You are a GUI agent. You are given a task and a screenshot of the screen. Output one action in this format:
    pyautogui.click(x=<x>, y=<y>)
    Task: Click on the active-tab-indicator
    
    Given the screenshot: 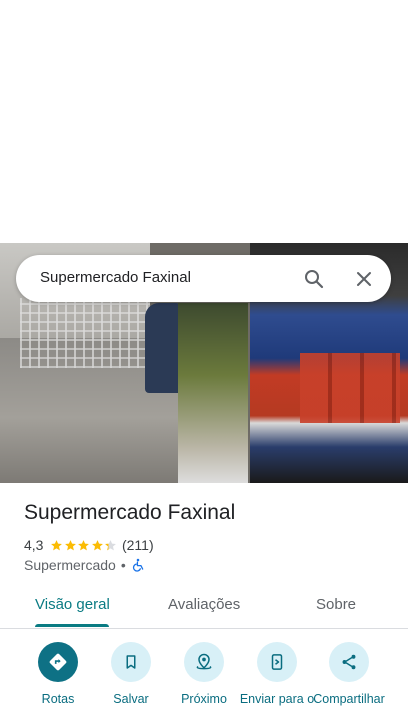 What is the action you would take?
    pyautogui.click(x=72, y=625)
    